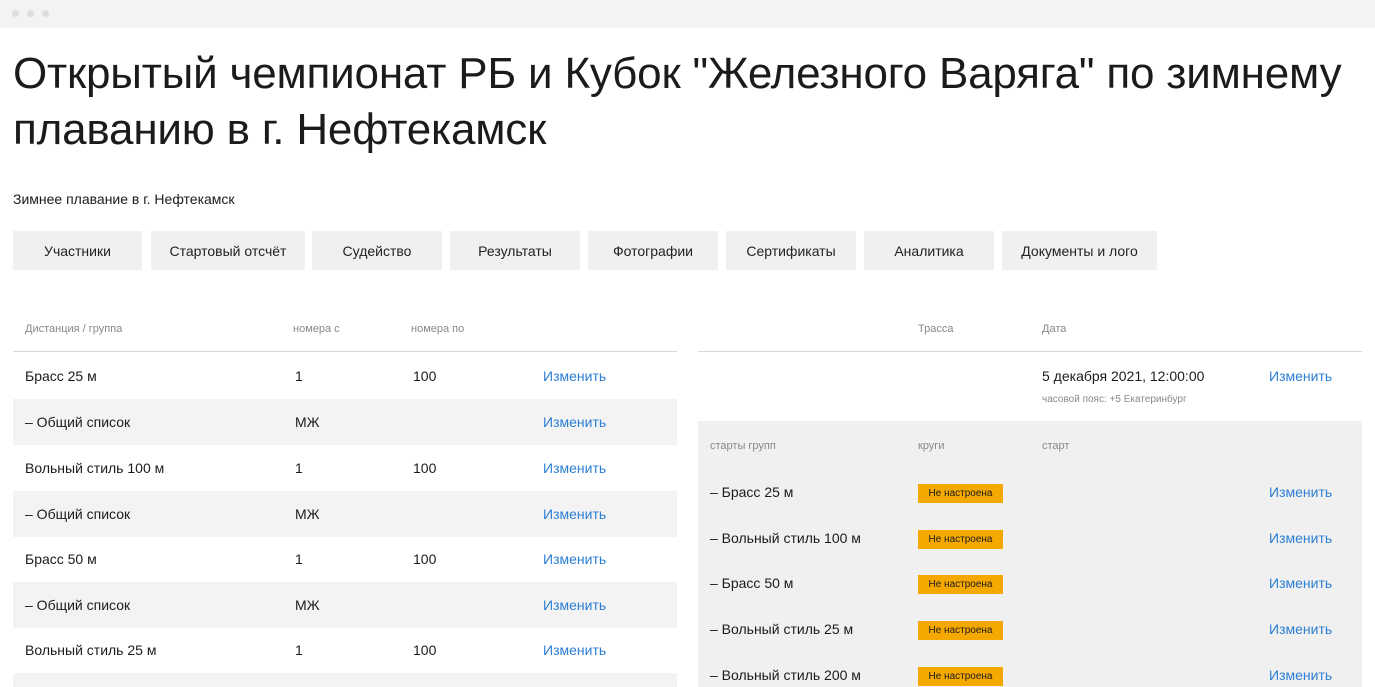 This screenshot has height=687, width=1375. What do you see at coordinates (124, 199) in the screenshot?
I see `page-subtitle: Зимнее плавание в г. Нефтекамск` at bounding box center [124, 199].